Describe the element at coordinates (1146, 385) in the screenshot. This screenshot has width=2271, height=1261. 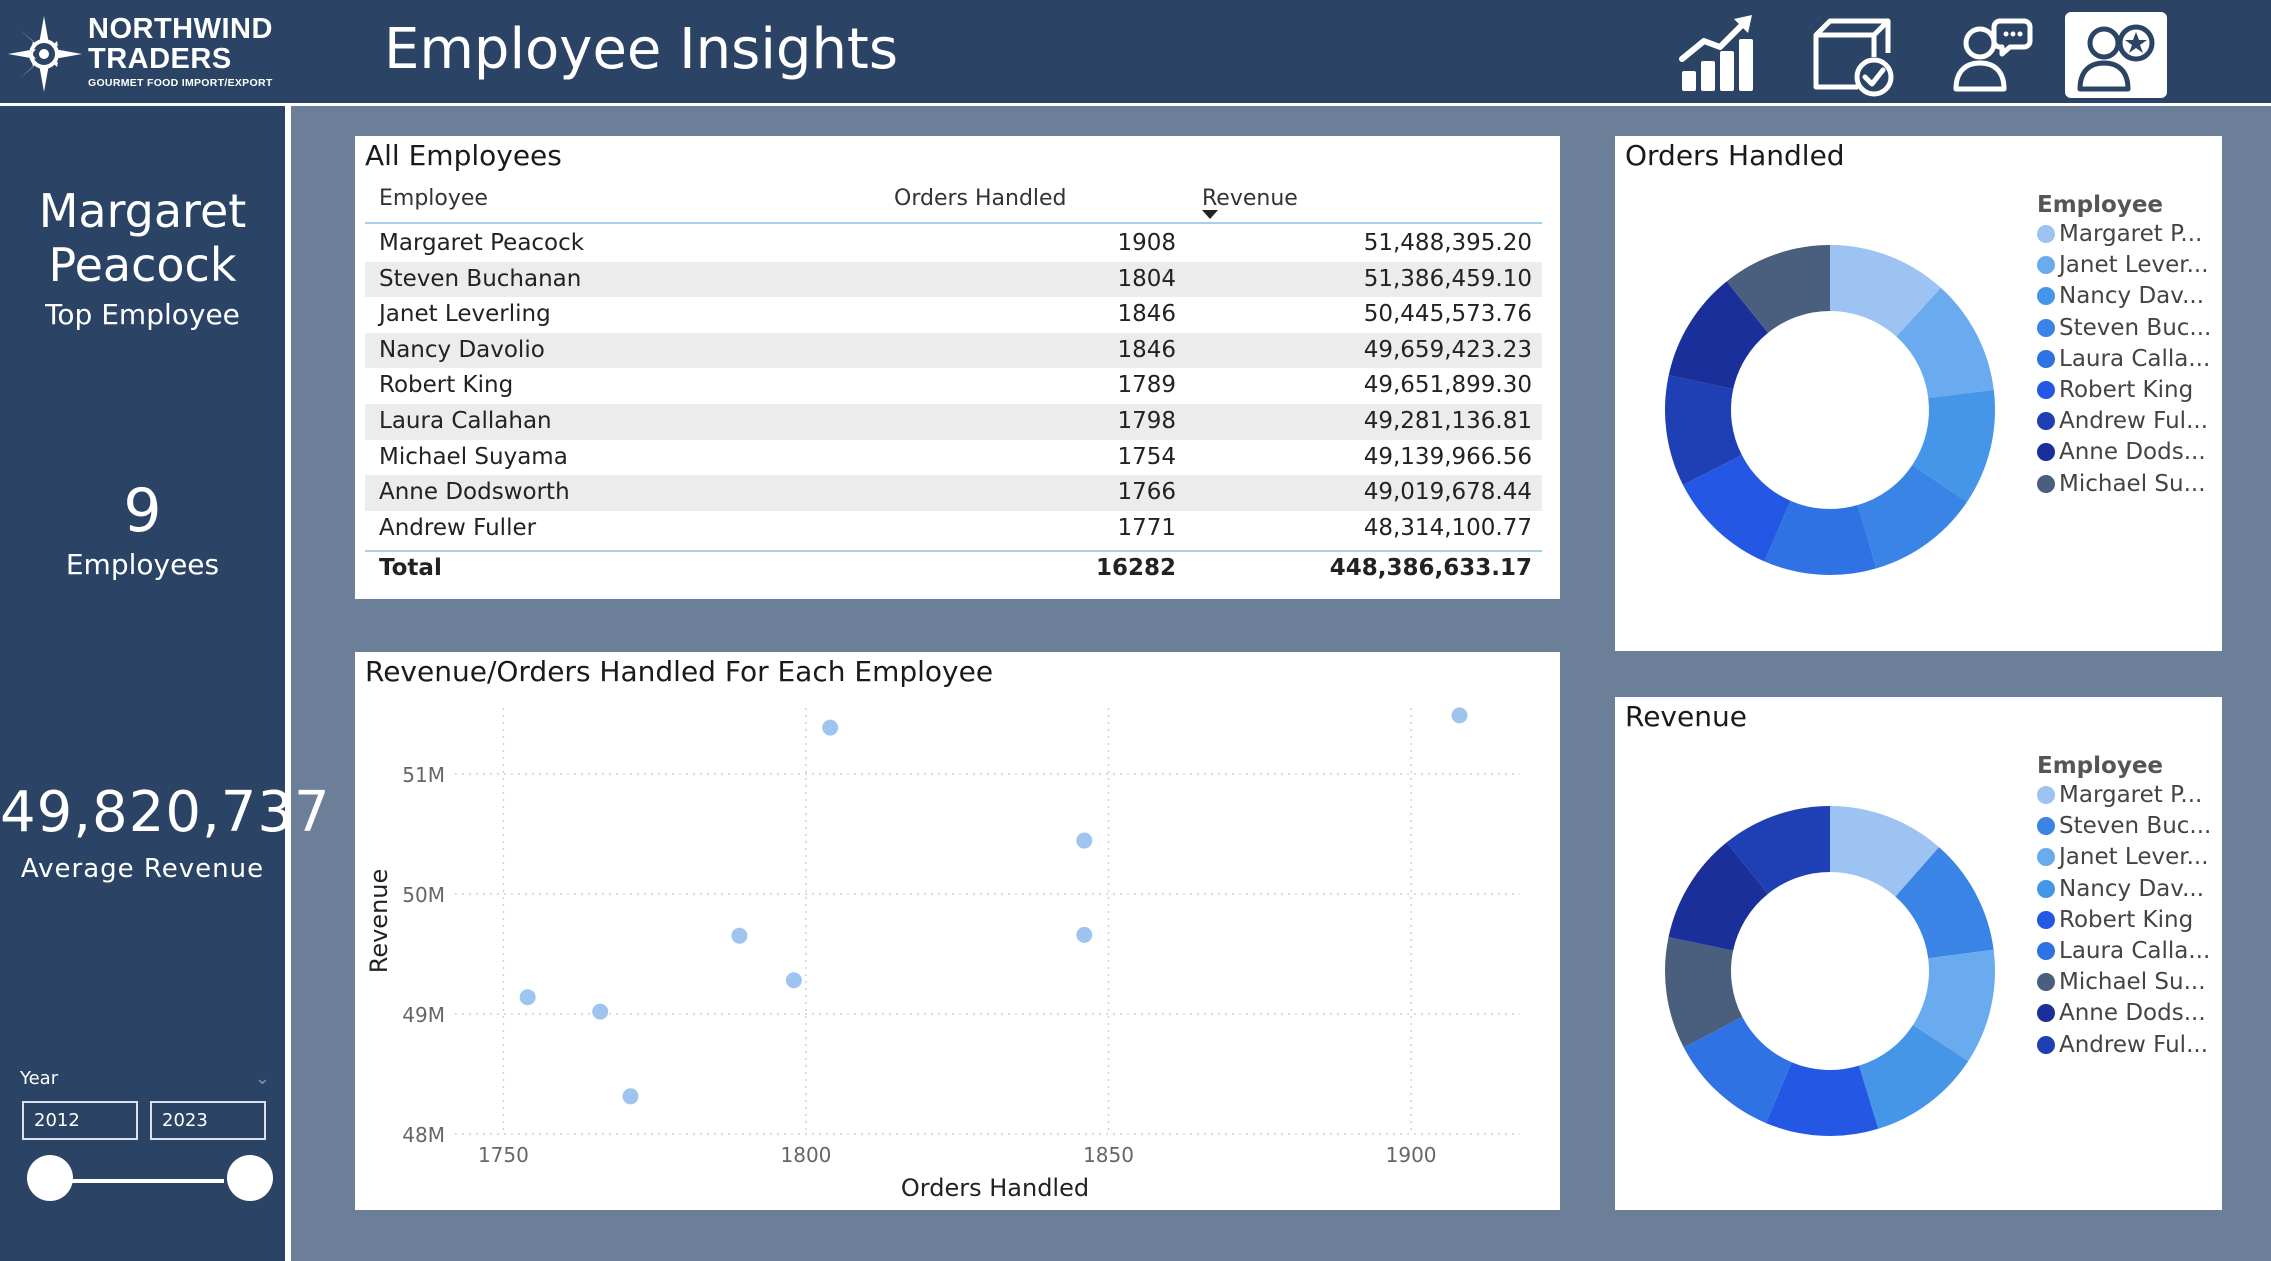
I see `cell-orders: 1789` at that location.